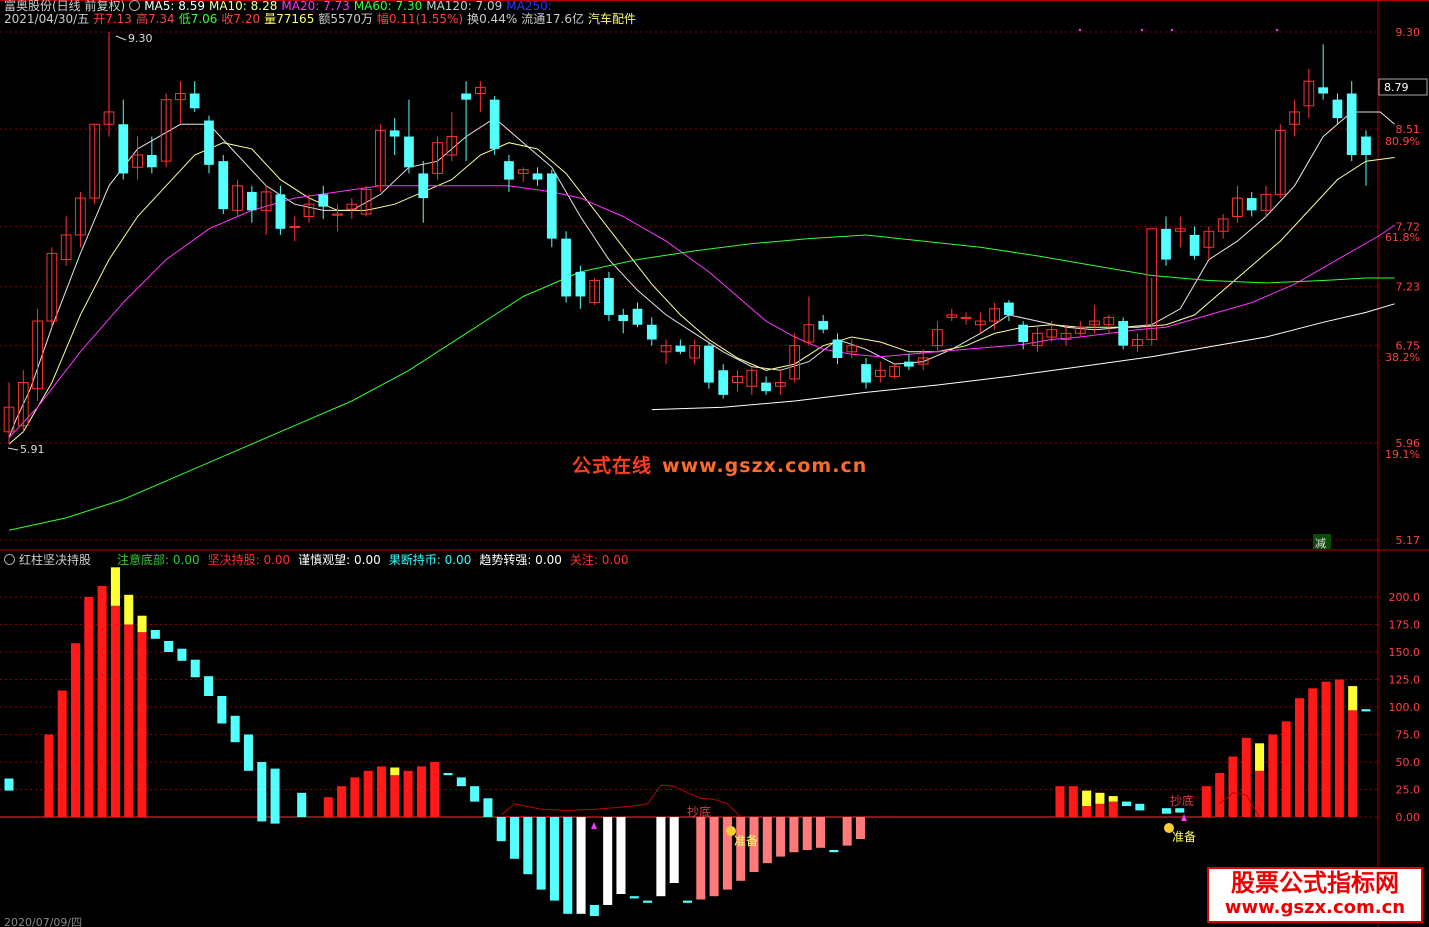 The height and width of the screenshot is (927, 1429). Describe the element at coordinates (47, 19) in the screenshot. I see `date-label: 2021/04/30/五` at that location.